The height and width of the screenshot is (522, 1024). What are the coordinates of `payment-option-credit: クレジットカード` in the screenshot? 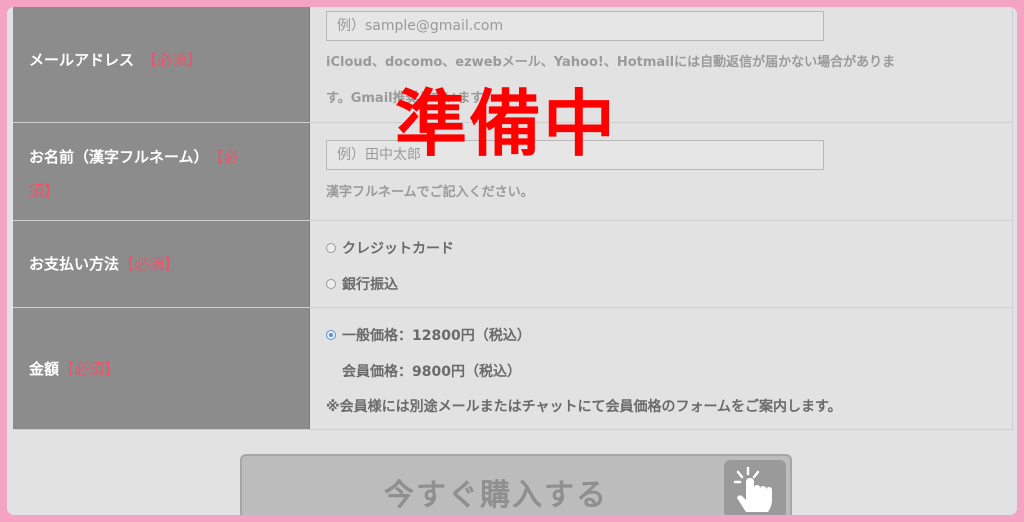 It's located at (390, 248).